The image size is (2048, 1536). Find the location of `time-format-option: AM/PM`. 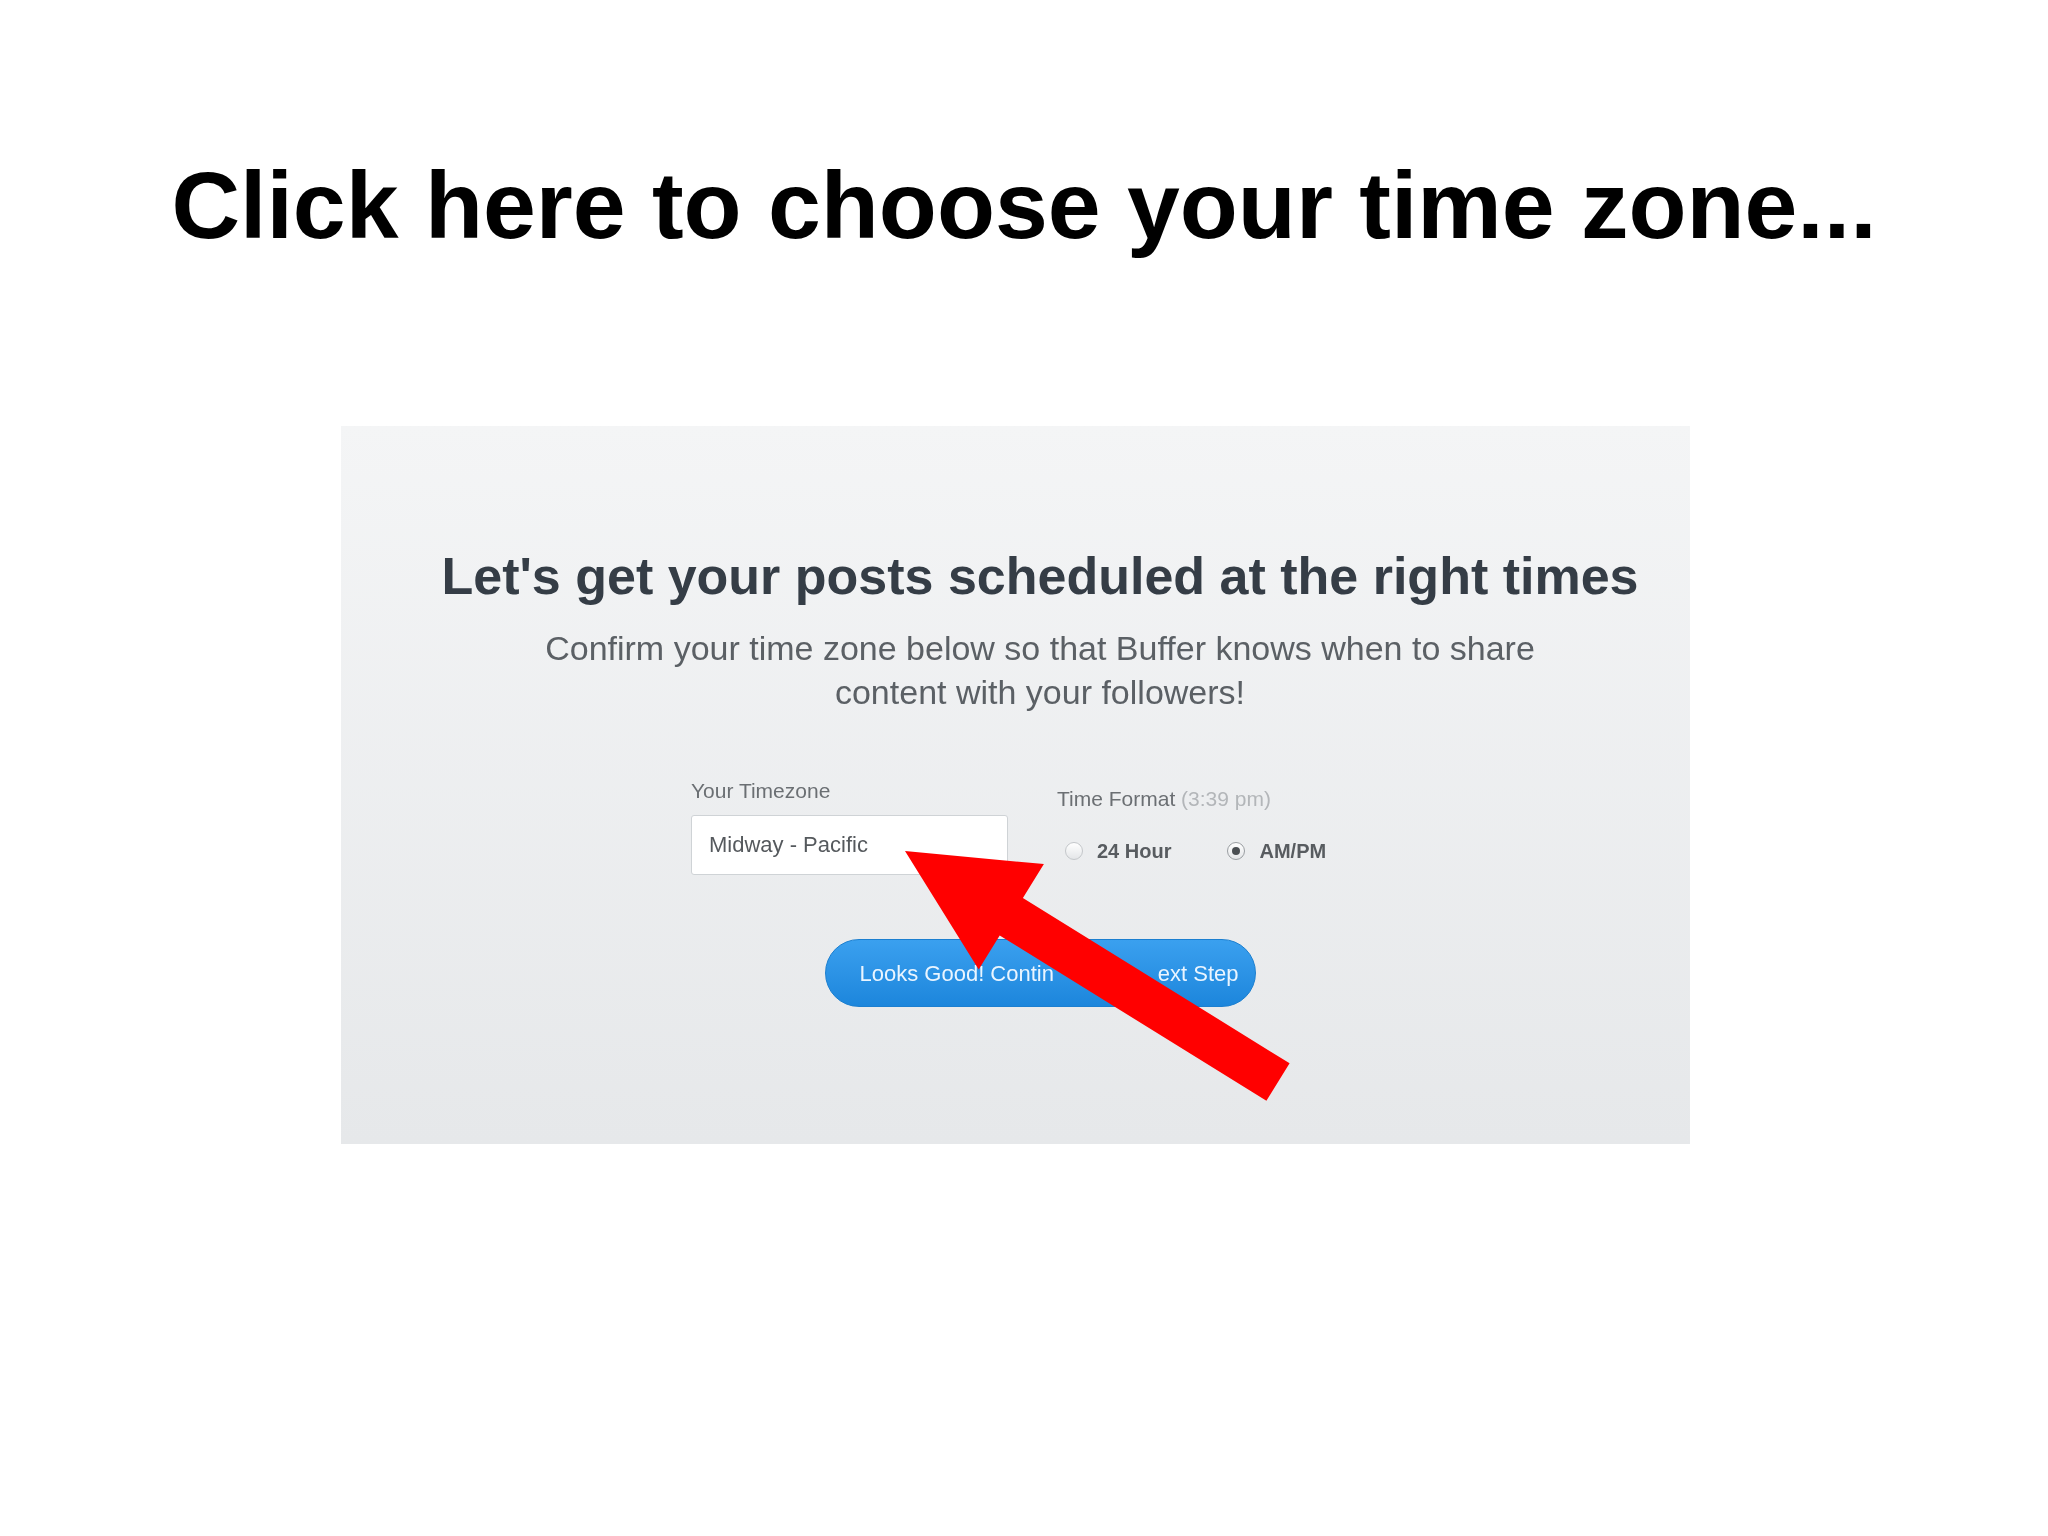

time-format-option: AM/PM is located at coordinates (1277, 851).